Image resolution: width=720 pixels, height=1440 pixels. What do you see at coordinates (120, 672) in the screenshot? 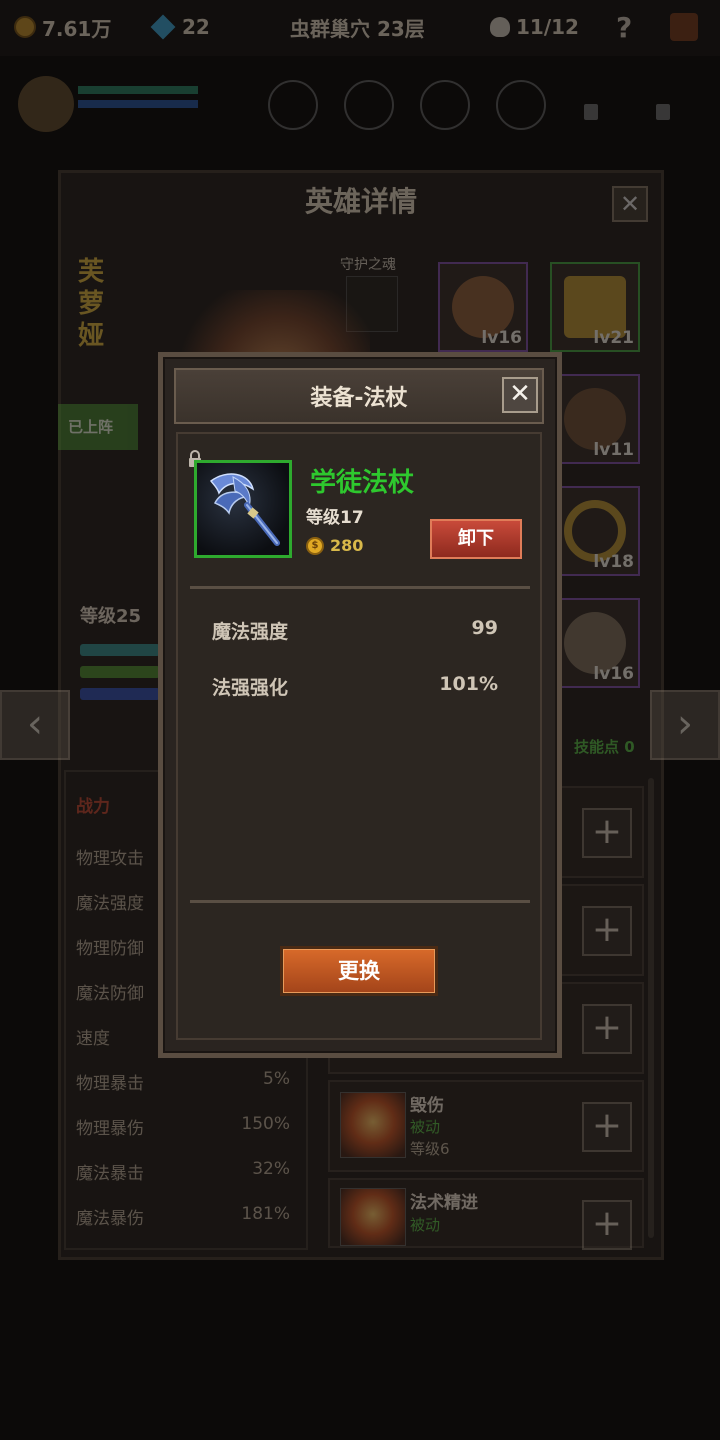
I see `hero-xp-bar` at bounding box center [120, 672].